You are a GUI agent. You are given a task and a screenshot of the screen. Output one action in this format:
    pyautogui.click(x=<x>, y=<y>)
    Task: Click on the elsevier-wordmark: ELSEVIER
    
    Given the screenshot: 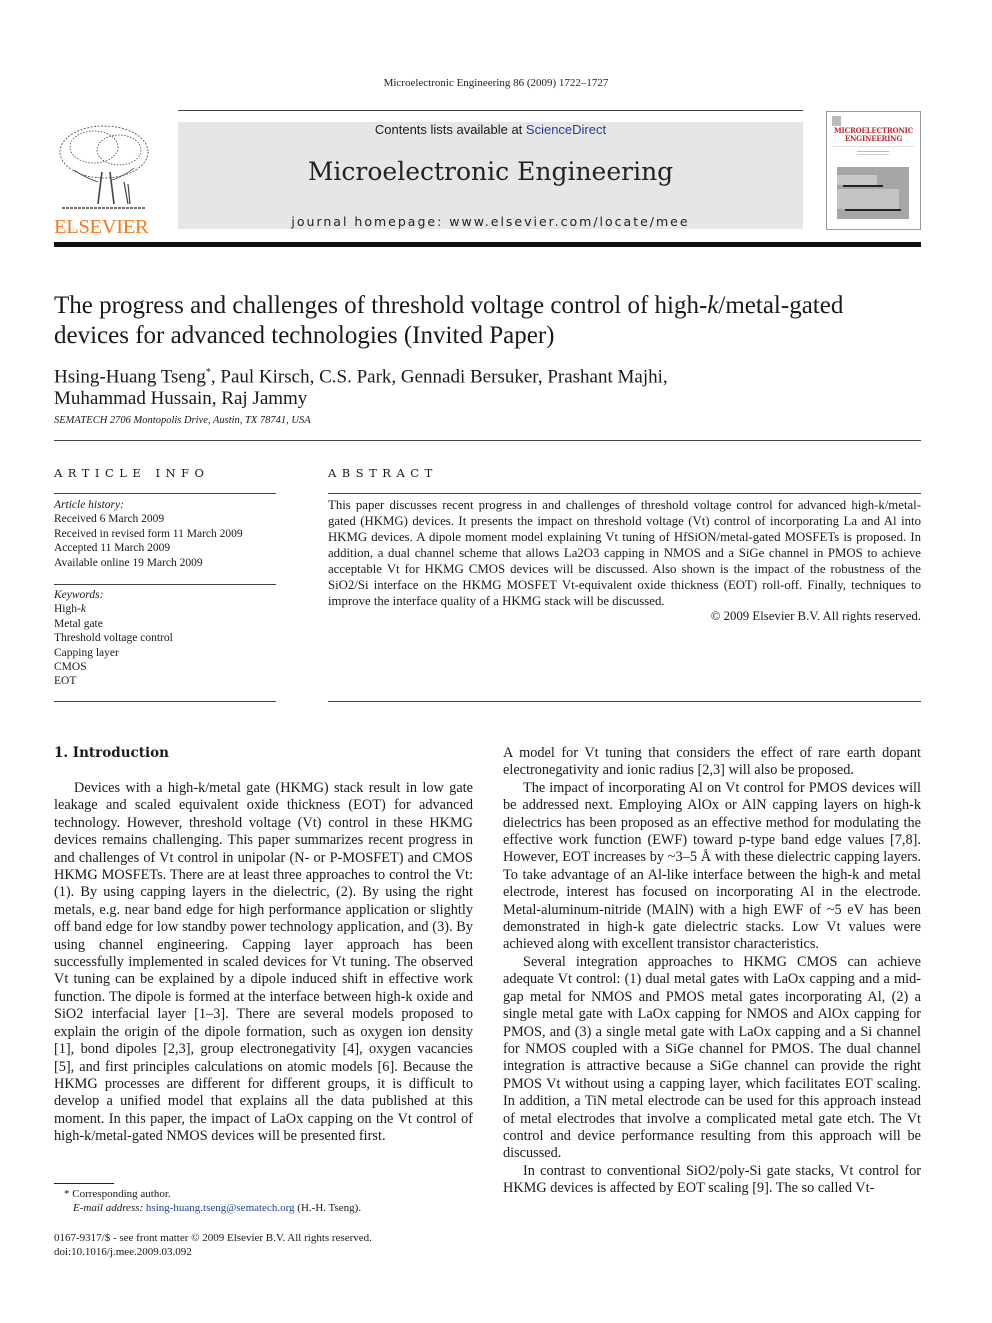 What is the action you would take?
    pyautogui.click(x=101, y=227)
    